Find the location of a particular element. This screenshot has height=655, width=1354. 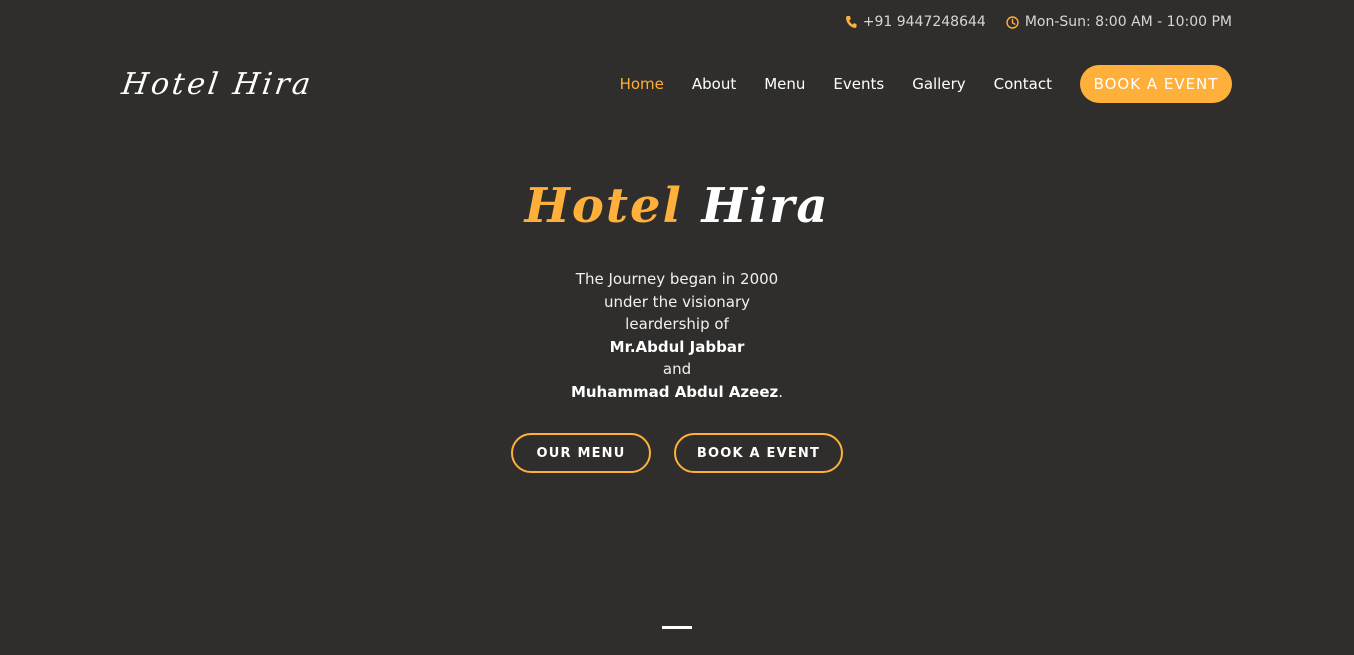

nav-home: Home is located at coordinates (642, 84).